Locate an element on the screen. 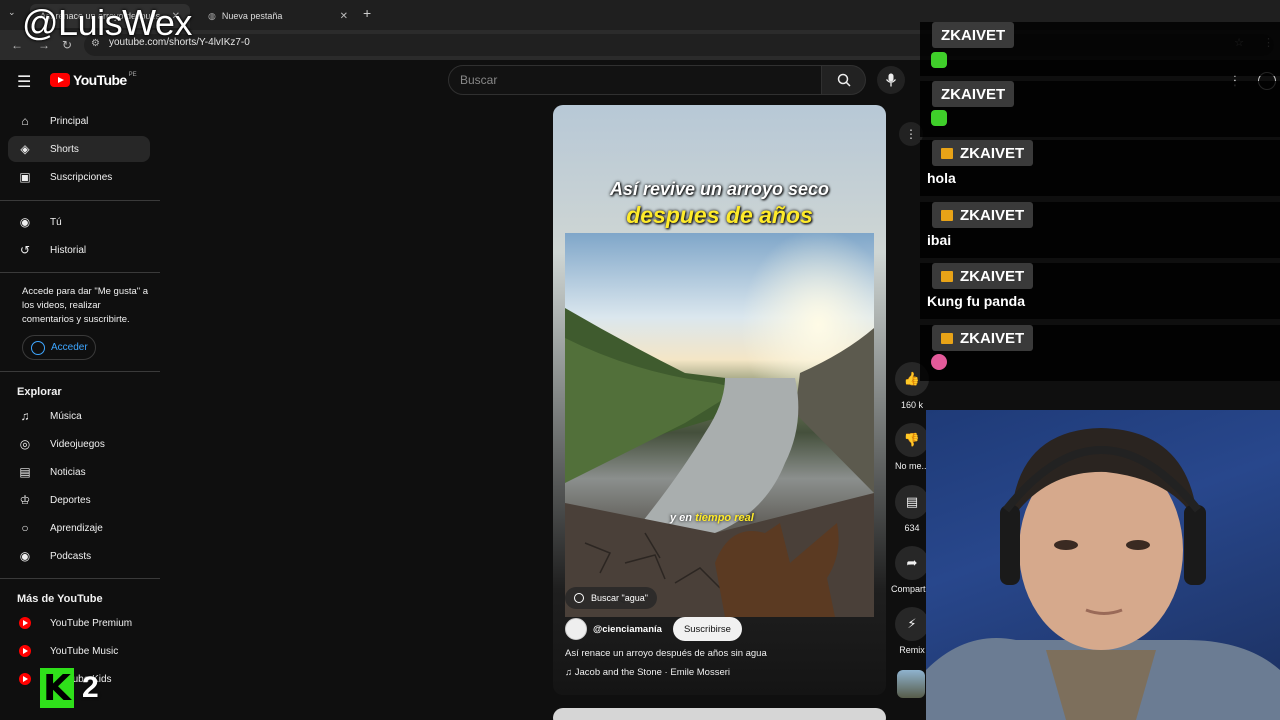  sidebar-item-suscripciones: ▣ Suscripciones is located at coordinates (79, 177).